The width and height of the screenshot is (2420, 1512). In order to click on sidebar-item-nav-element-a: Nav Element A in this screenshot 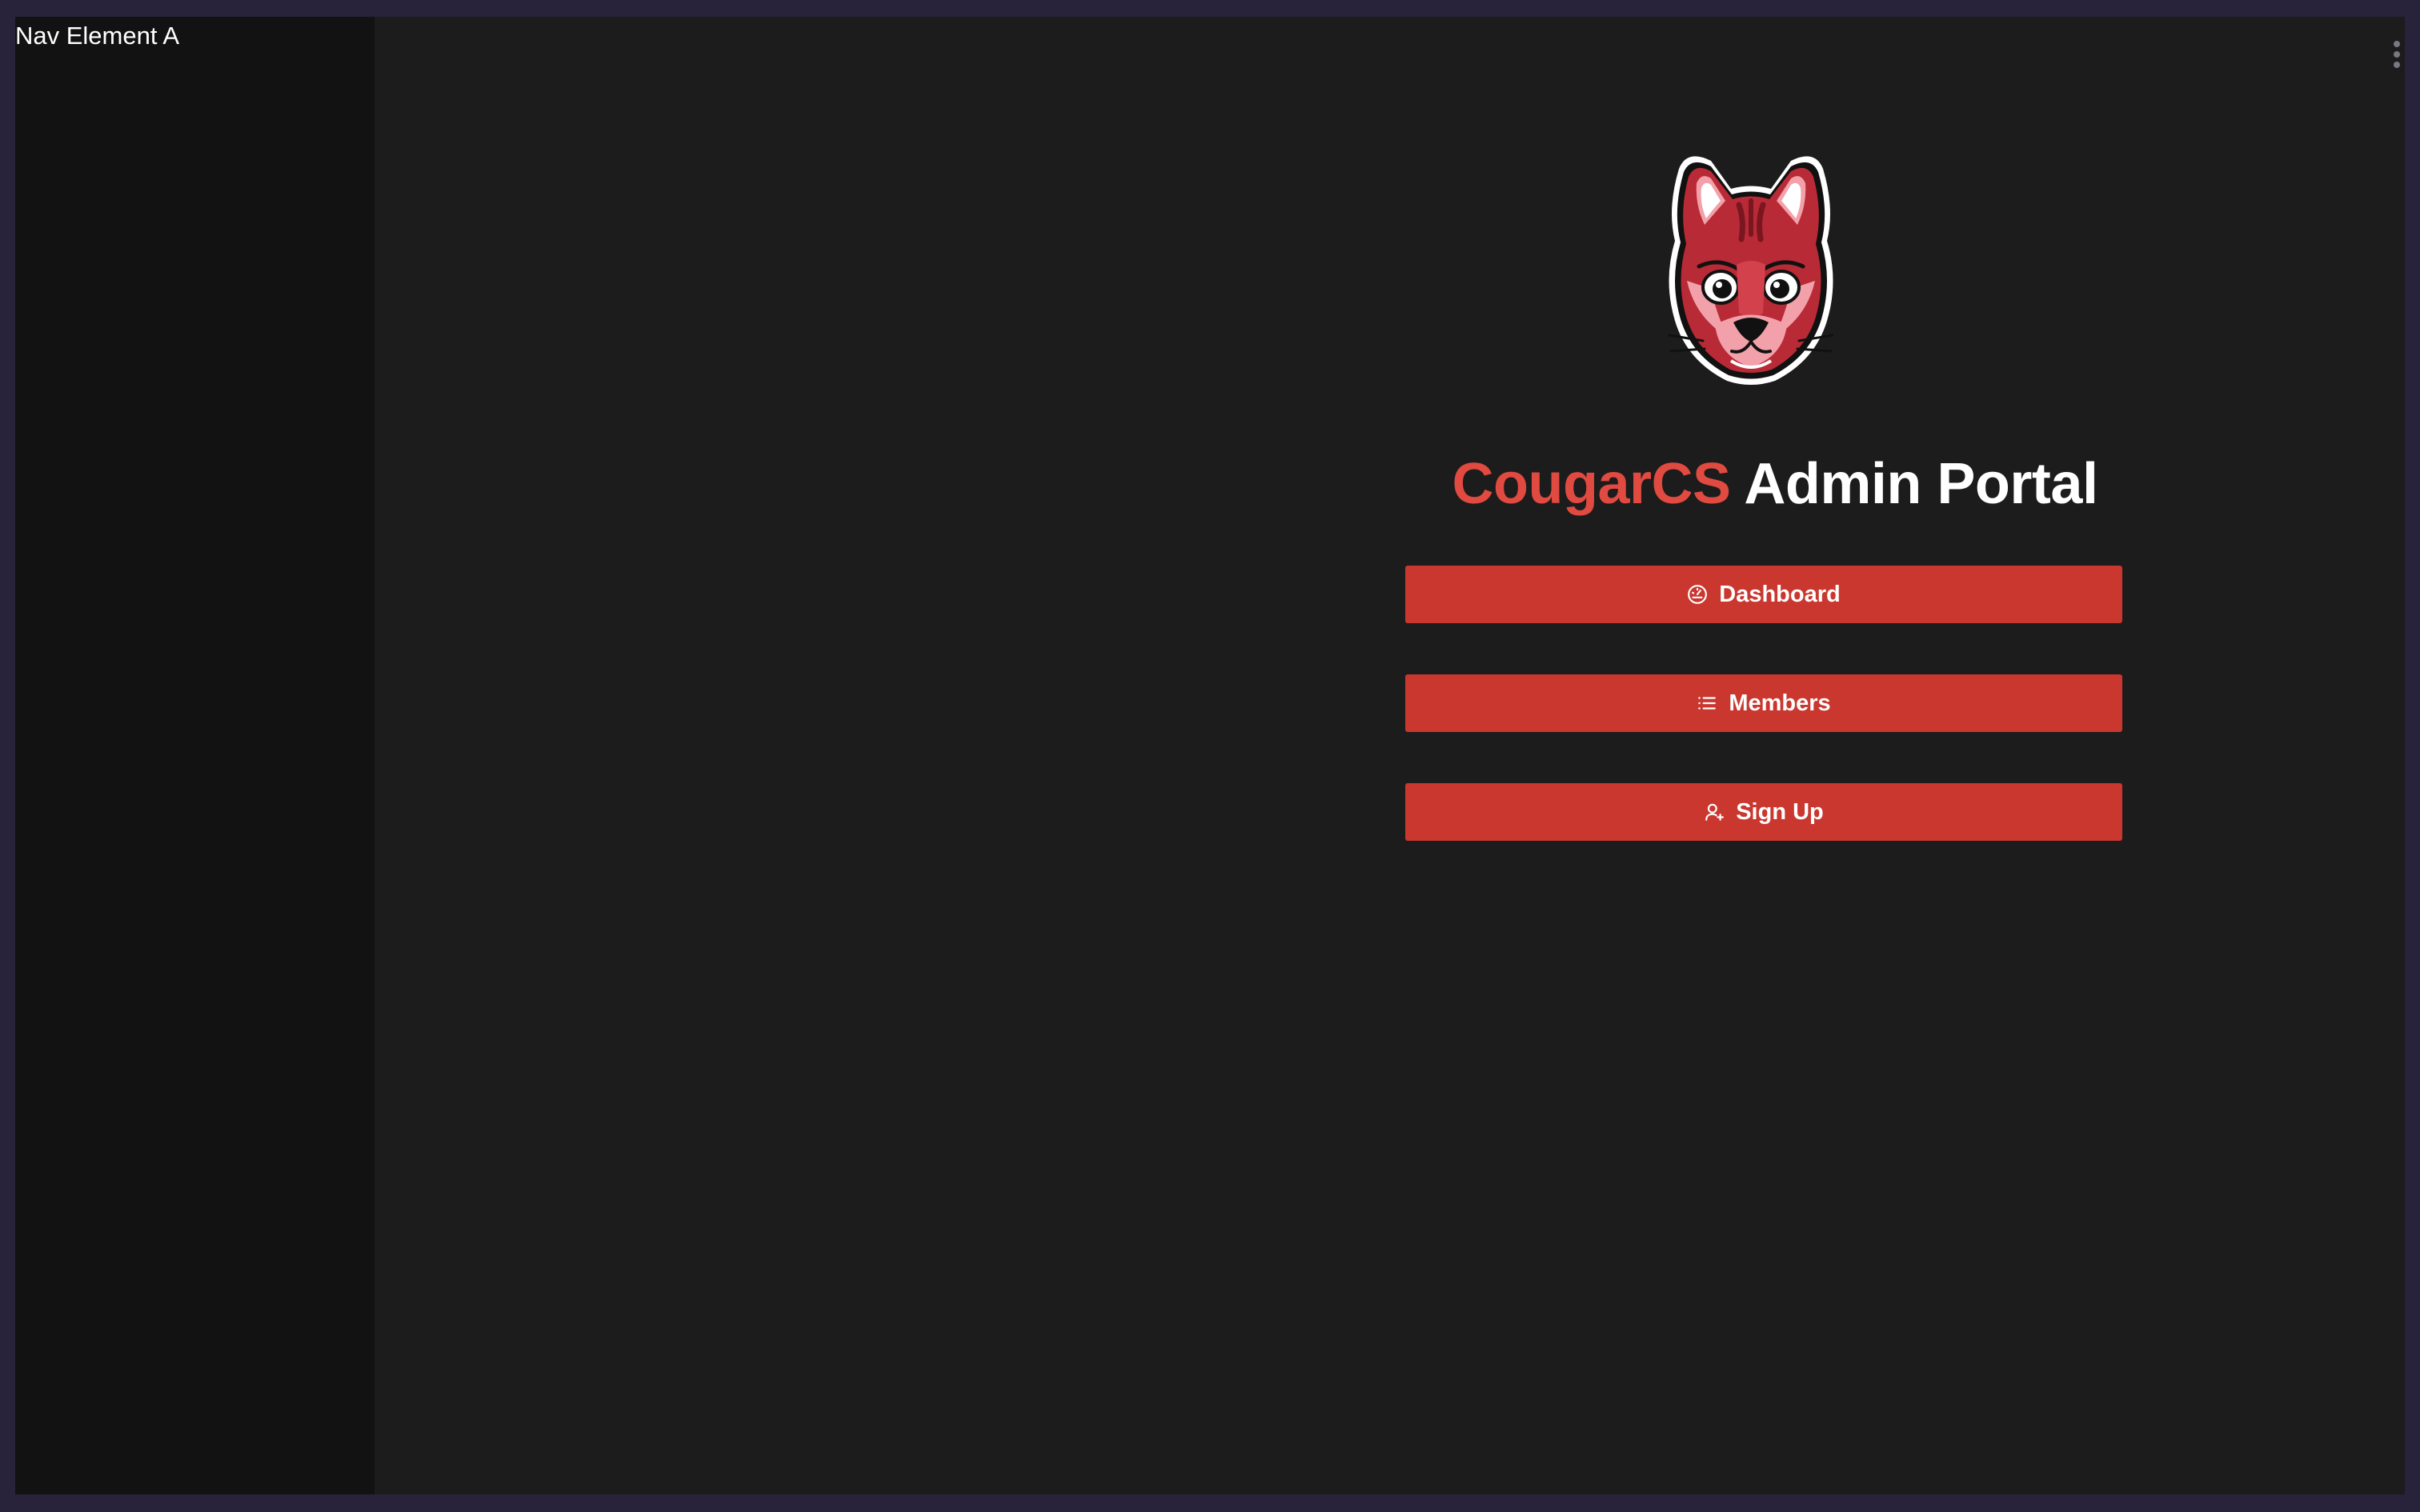, I will do `click(97, 36)`.